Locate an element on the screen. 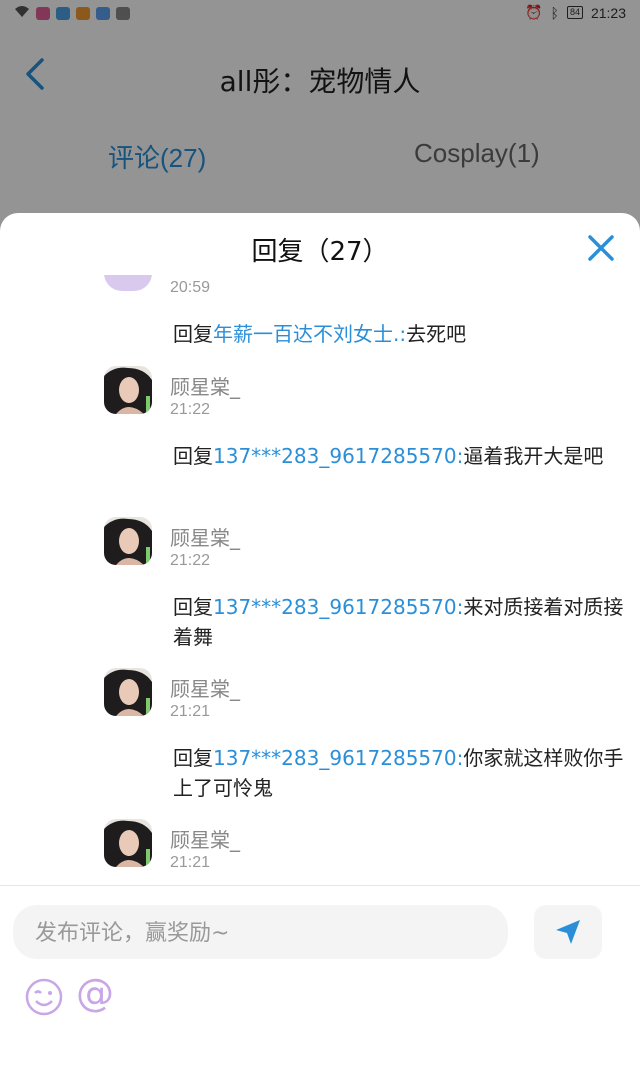 This screenshot has width=640, height=1067. comment-input is located at coordinates (255, 933).